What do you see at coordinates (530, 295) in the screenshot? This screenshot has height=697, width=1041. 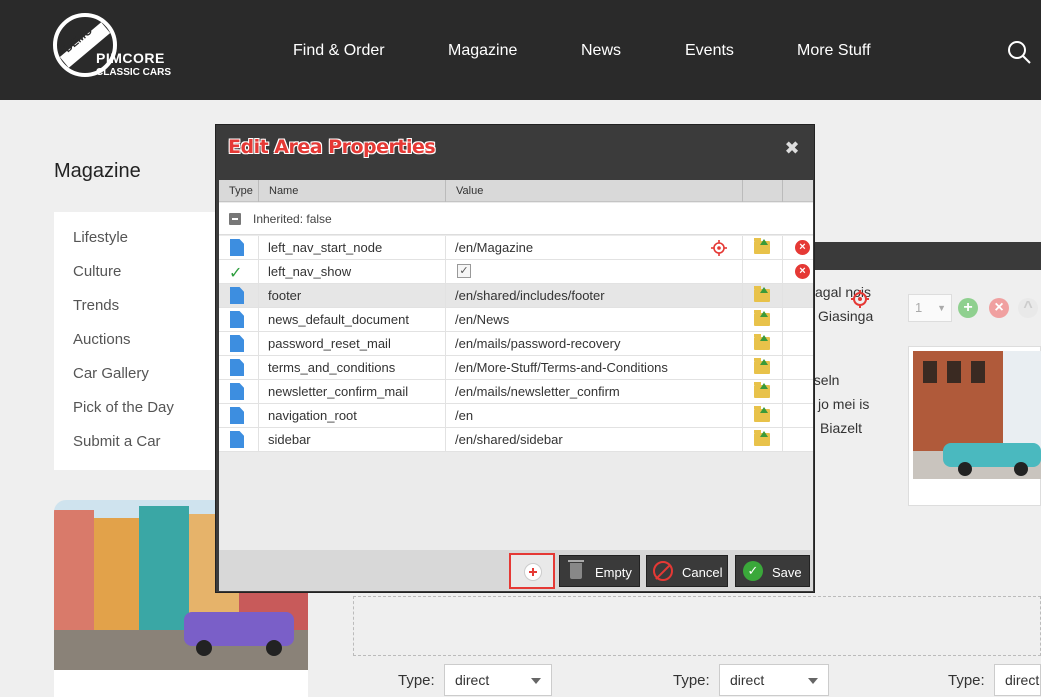 I see `property-value: /en/shared/includes/footer` at bounding box center [530, 295].